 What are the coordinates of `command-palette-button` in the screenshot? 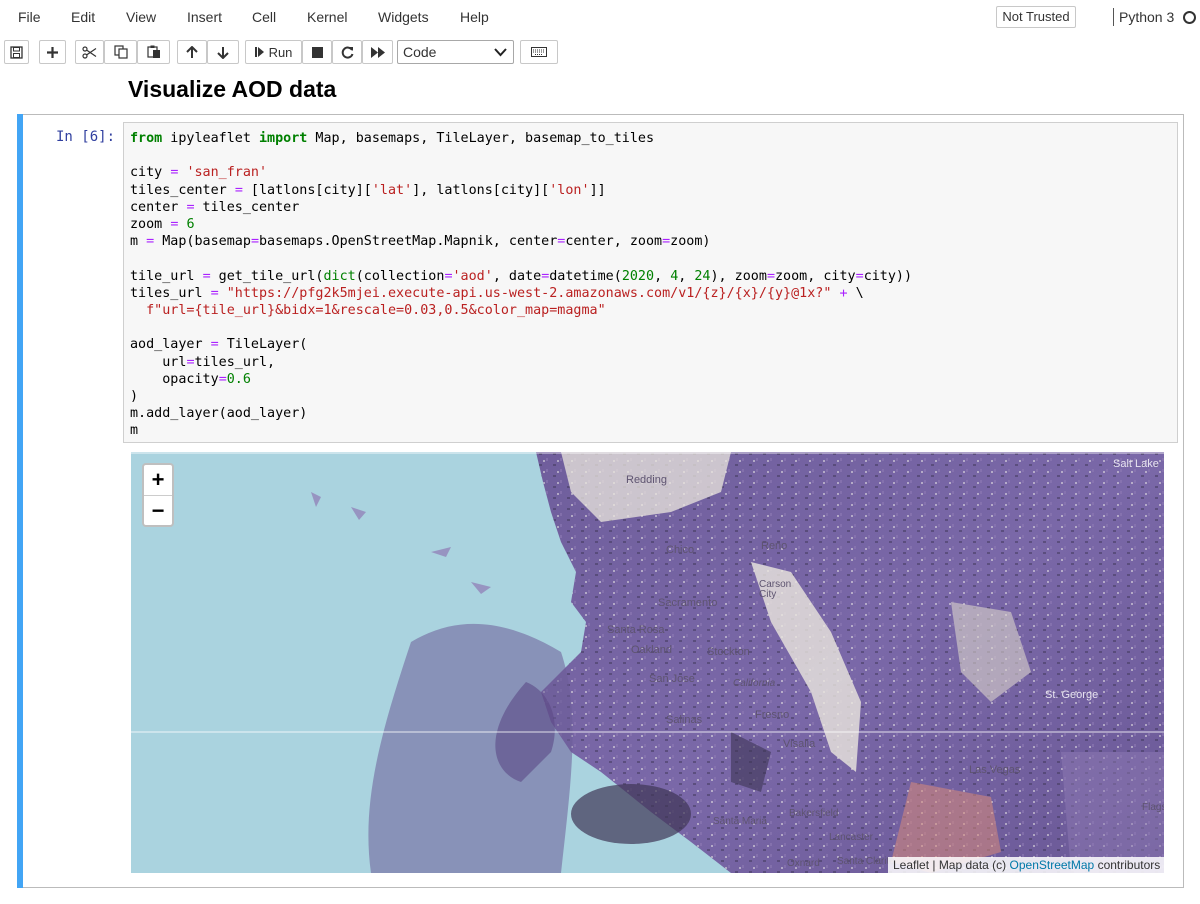 It's located at (539, 52).